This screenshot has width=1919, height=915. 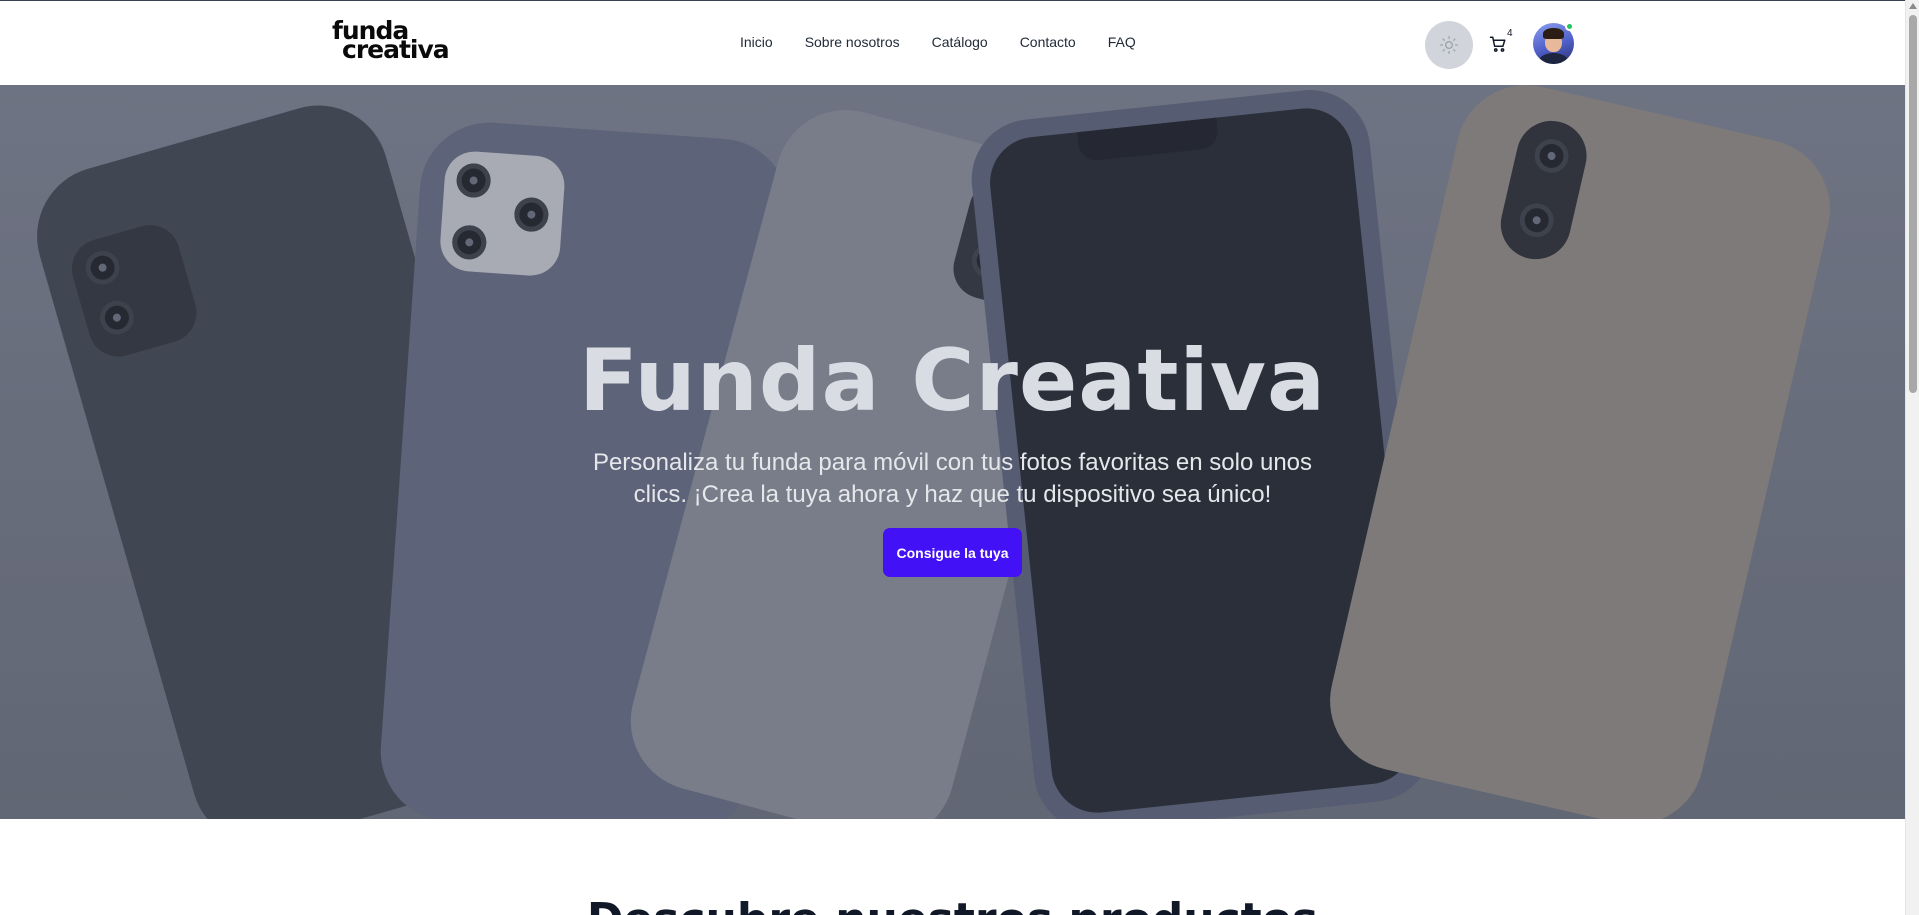 I want to click on nav-link-sobre-nosotros: Sobre nosotros, so click(x=852, y=42).